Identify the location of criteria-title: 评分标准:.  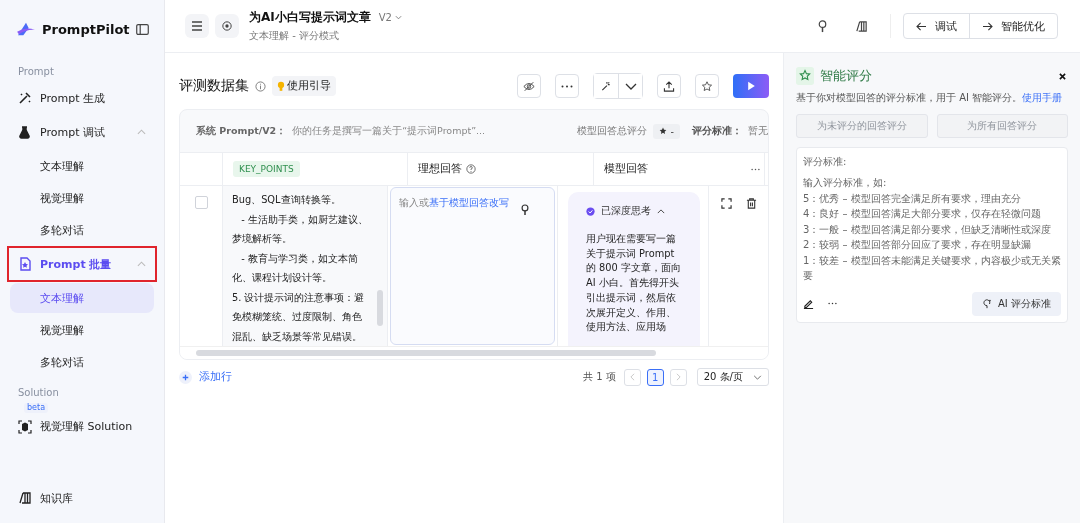
(825, 162).